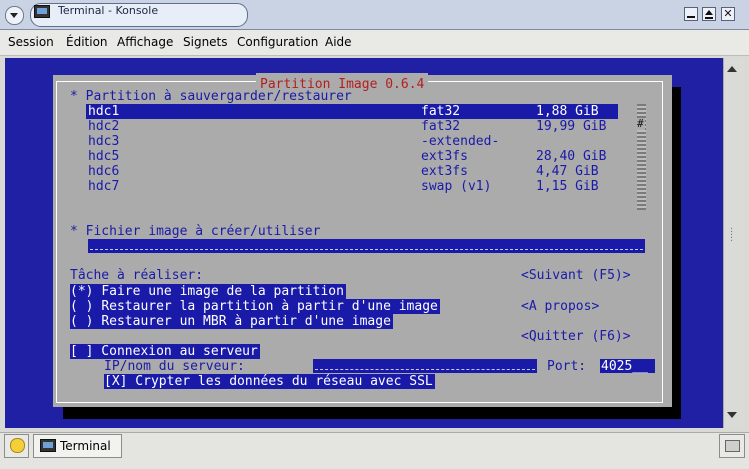 This screenshot has width=749, height=469. Describe the element at coordinates (576, 336) in the screenshot. I see `quit-button: <Quitter (F6)>` at that location.